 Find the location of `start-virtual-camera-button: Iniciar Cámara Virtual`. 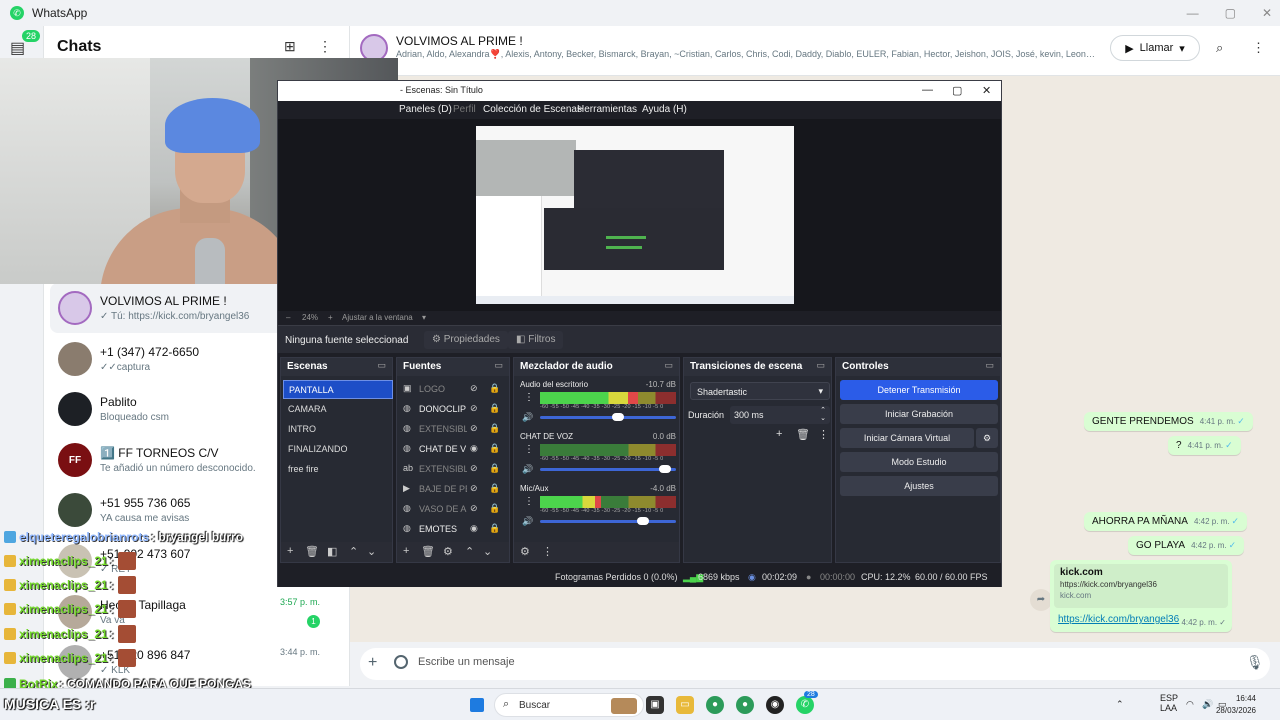

start-virtual-camera-button: Iniciar Cámara Virtual is located at coordinates (907, 438).